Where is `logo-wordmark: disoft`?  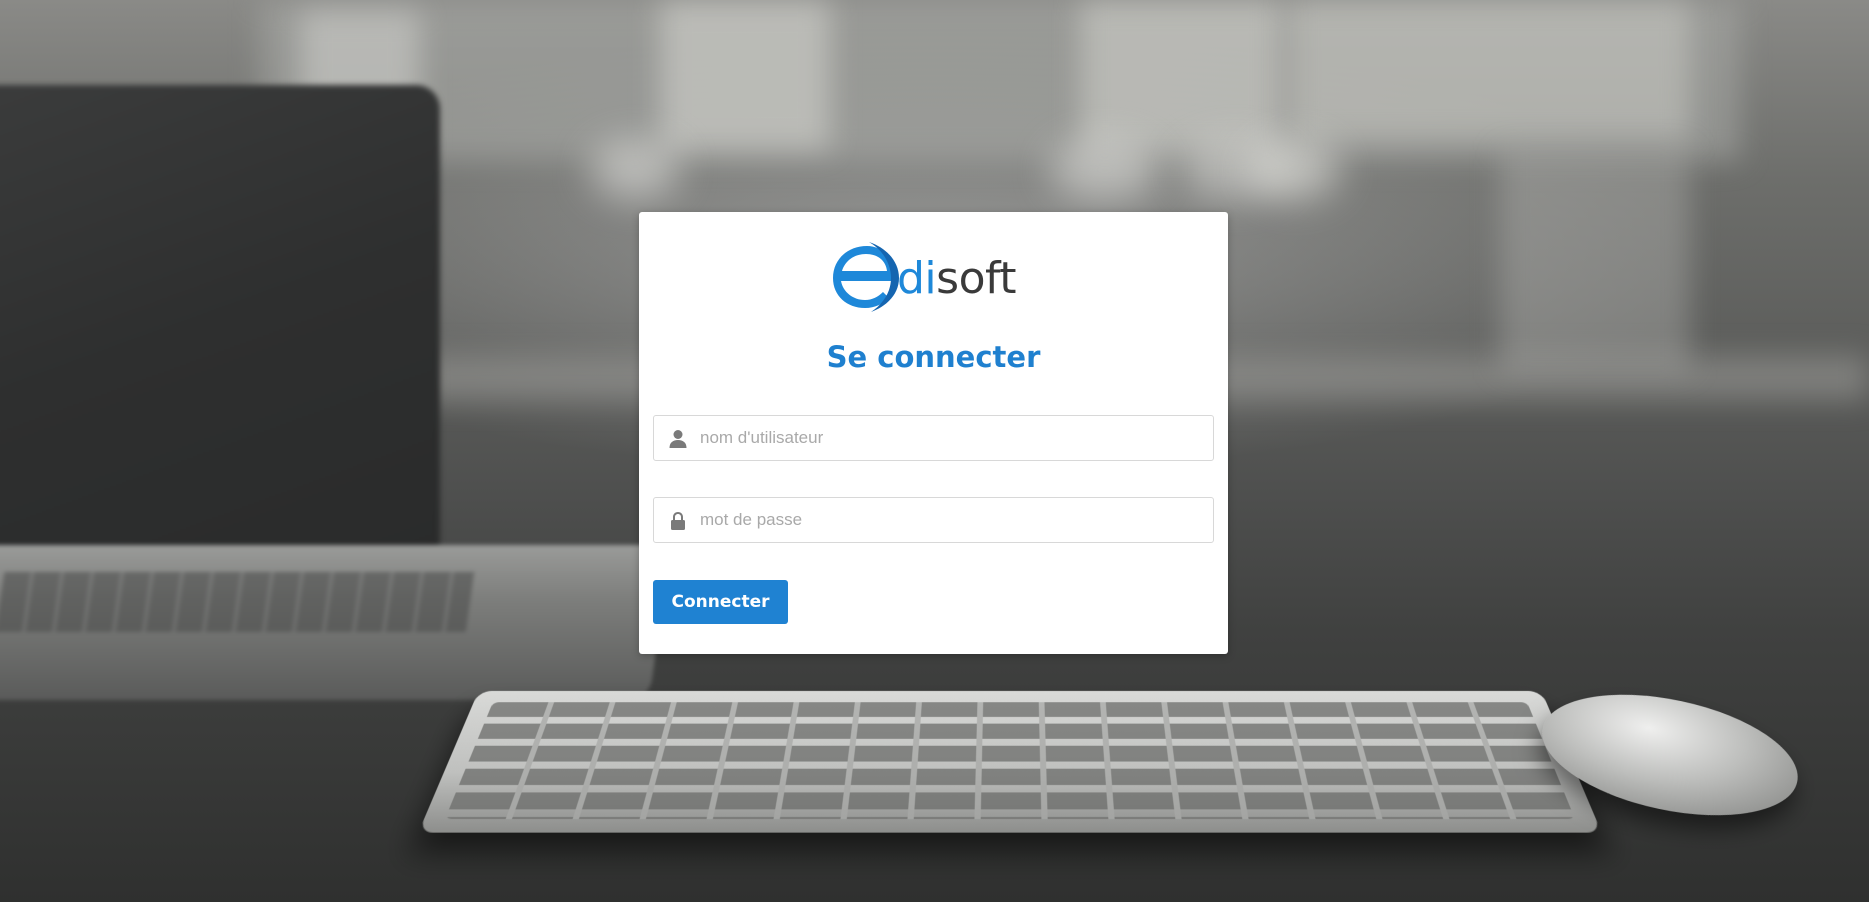 logo-wordmark: disoft is located at coordinates (956, 279).